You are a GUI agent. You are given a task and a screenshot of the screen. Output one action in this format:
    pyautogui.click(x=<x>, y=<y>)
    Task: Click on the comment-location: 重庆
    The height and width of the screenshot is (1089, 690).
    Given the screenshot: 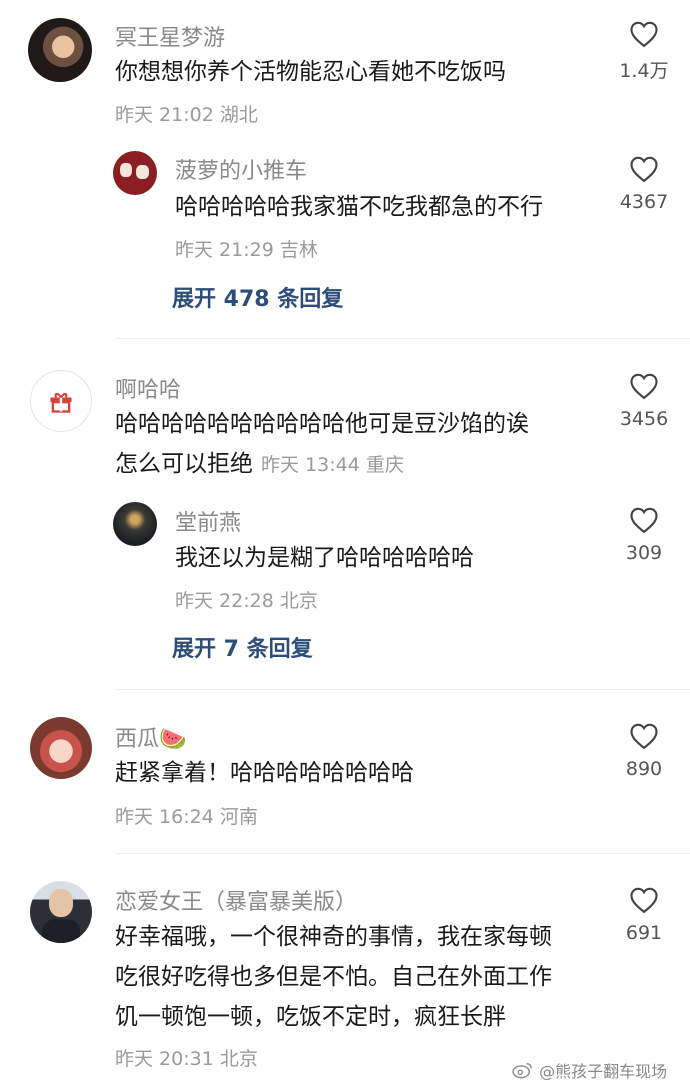 What is the action you would take?
    pyautogui.click(x=384, y=465)
    